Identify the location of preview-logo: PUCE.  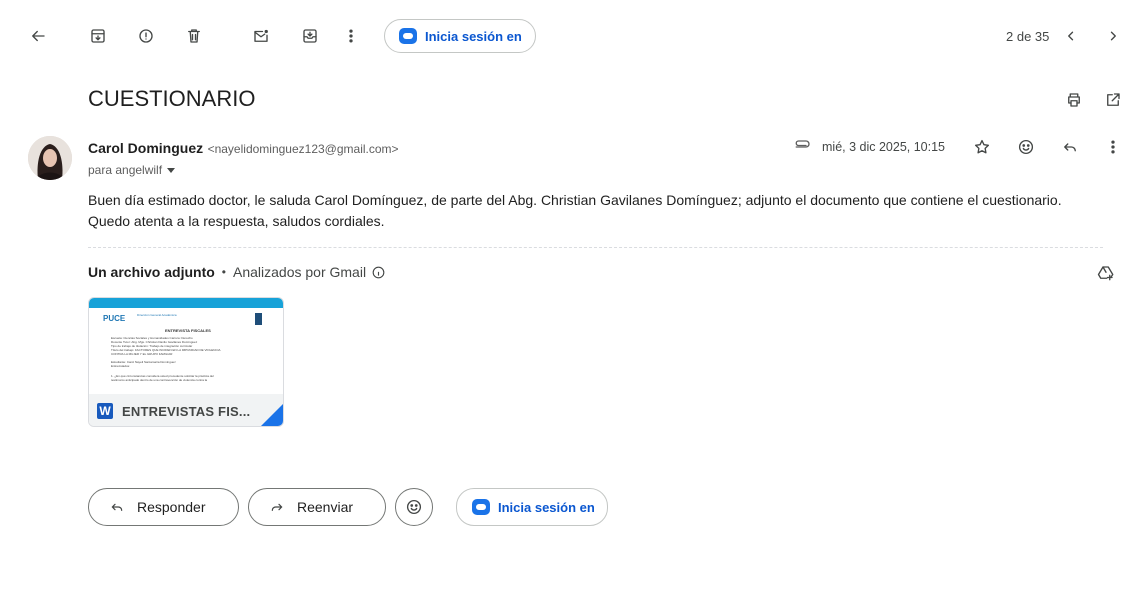
(114, 318).